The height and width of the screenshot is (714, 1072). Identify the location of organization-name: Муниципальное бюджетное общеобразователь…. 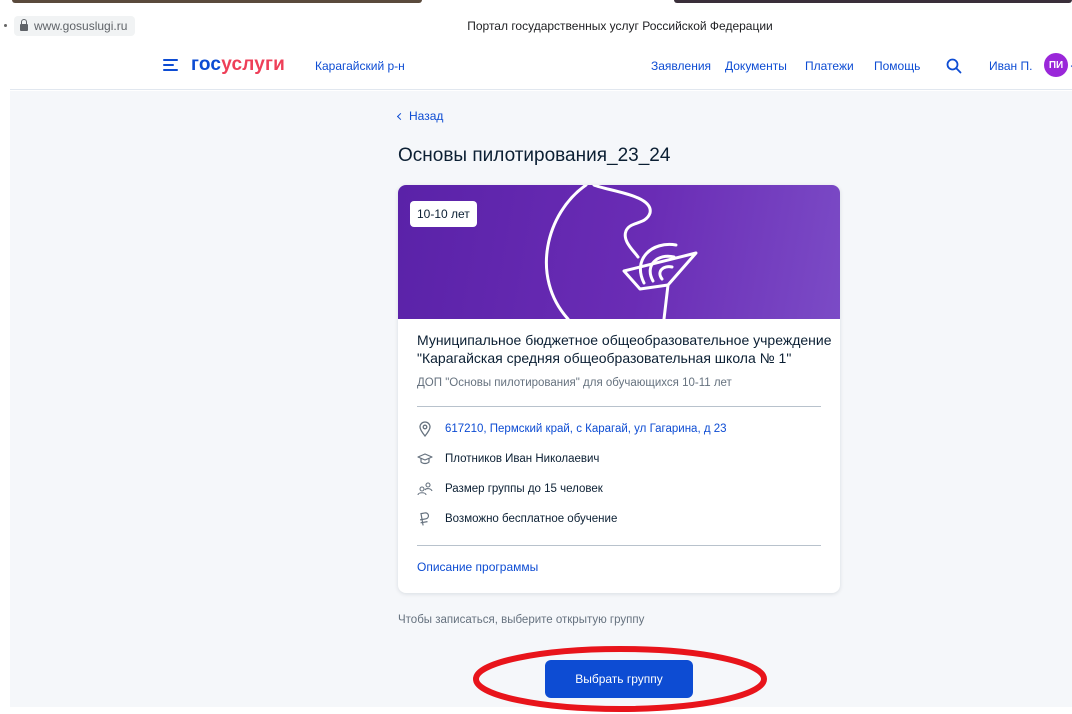
(624, 349).